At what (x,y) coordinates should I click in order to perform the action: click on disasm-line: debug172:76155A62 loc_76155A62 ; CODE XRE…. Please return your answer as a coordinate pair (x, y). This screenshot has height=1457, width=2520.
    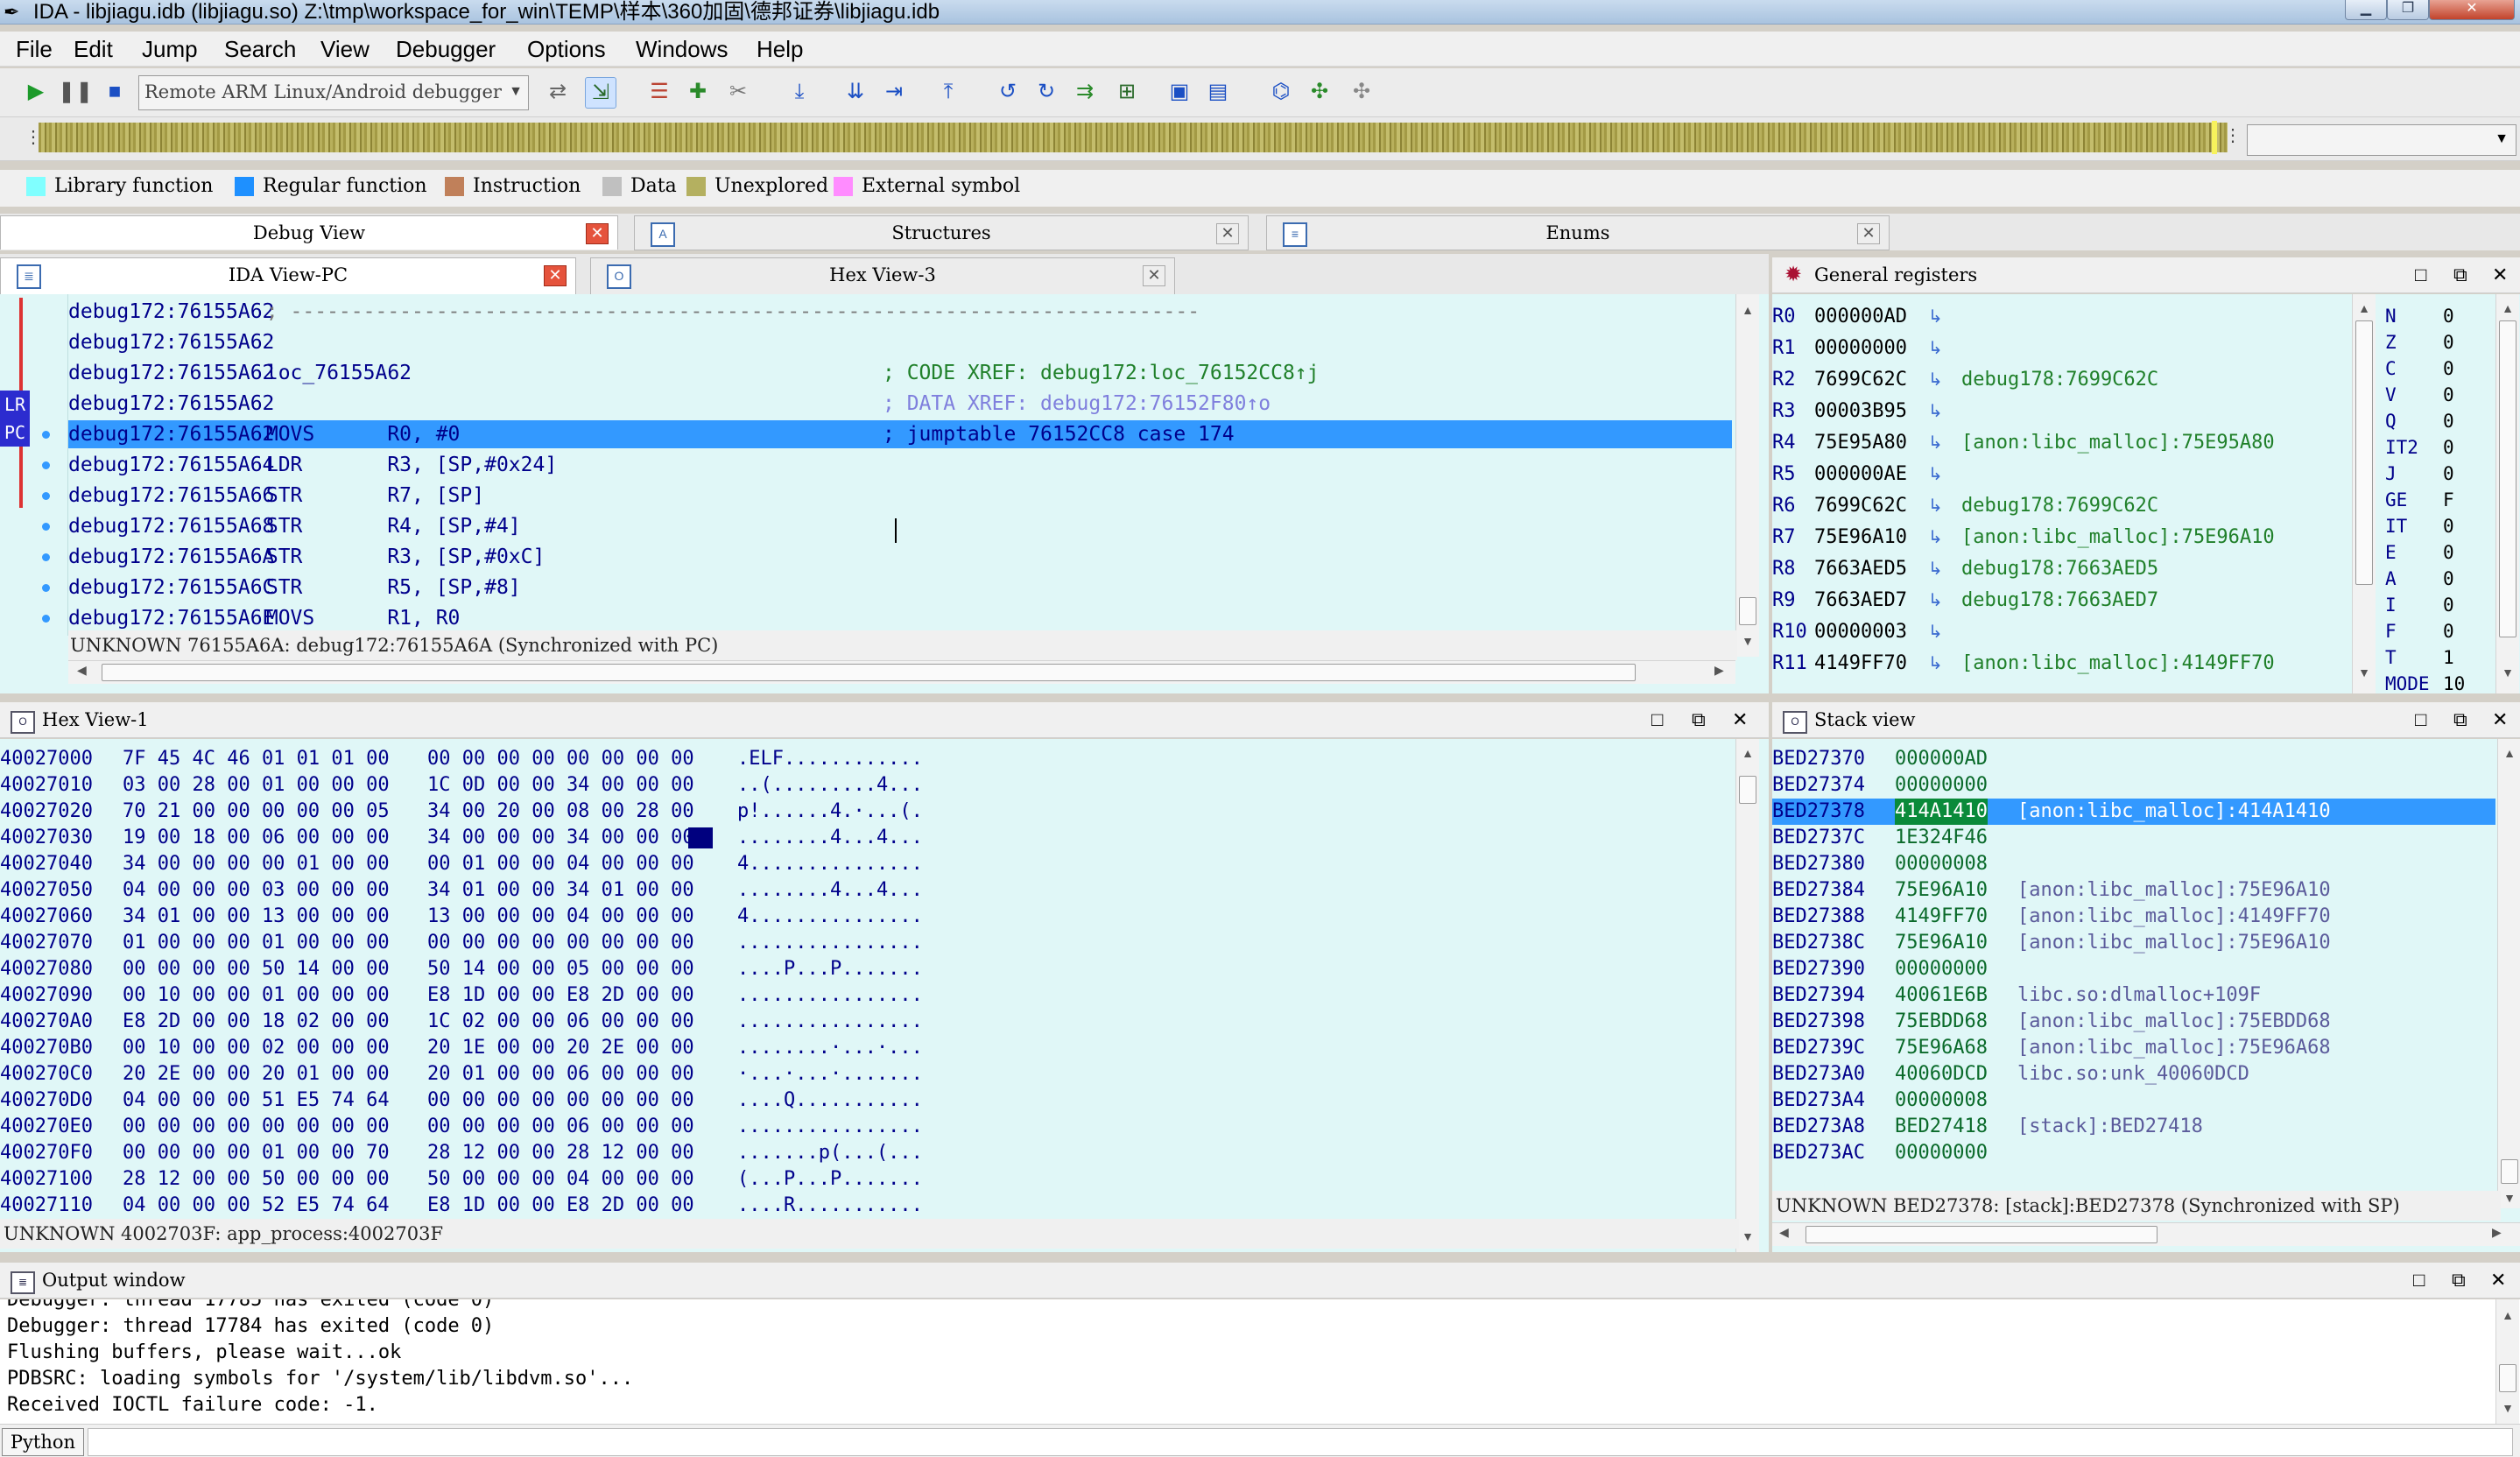
    Looking at the image, I should click on (900, 373).